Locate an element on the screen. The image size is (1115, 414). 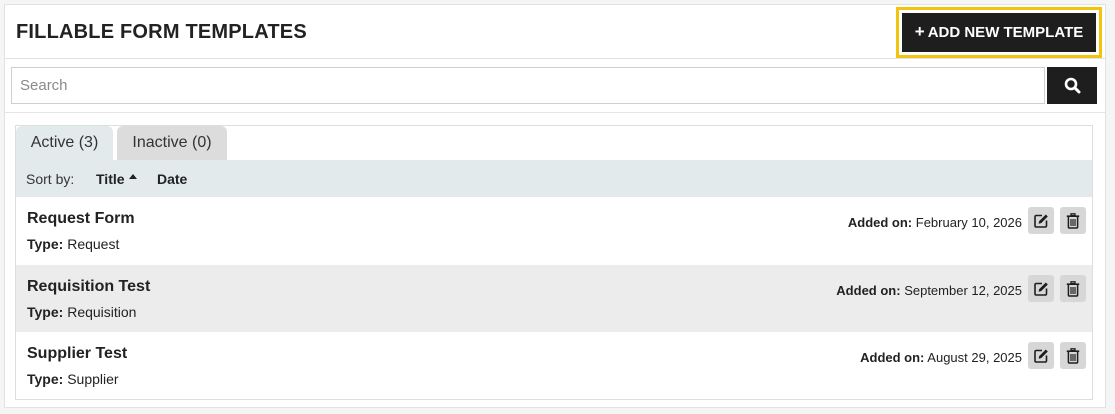
added-value: August 29, 2025 is located at coordinates (974, 357).